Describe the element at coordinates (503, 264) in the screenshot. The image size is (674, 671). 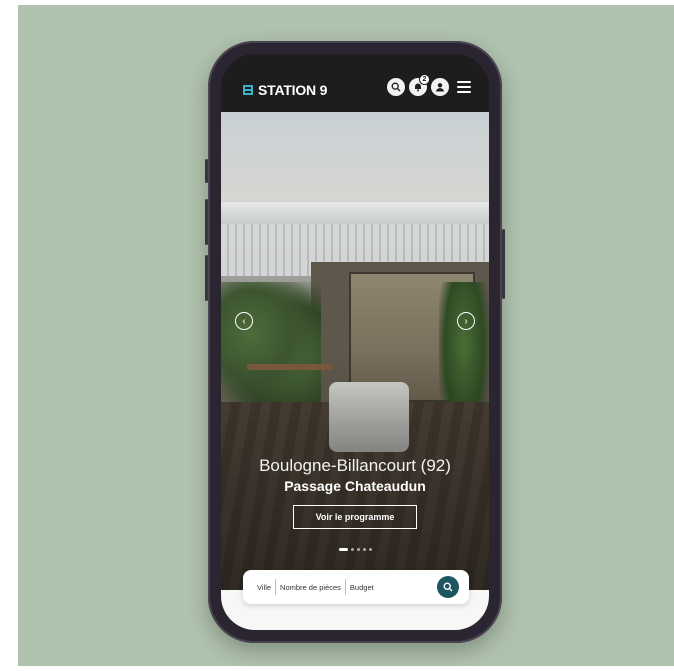
I see `phone-power-button` at that location.